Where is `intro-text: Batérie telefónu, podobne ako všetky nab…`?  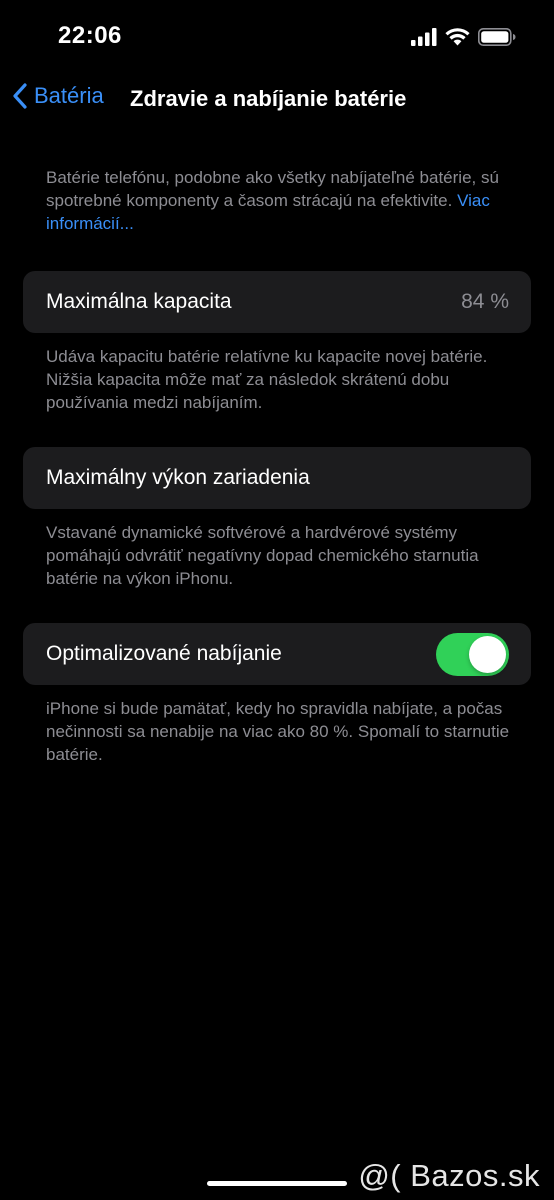 intro-text: Batérie telefónu, podobne ako všetky nab… is located at coordinates (281, 200).